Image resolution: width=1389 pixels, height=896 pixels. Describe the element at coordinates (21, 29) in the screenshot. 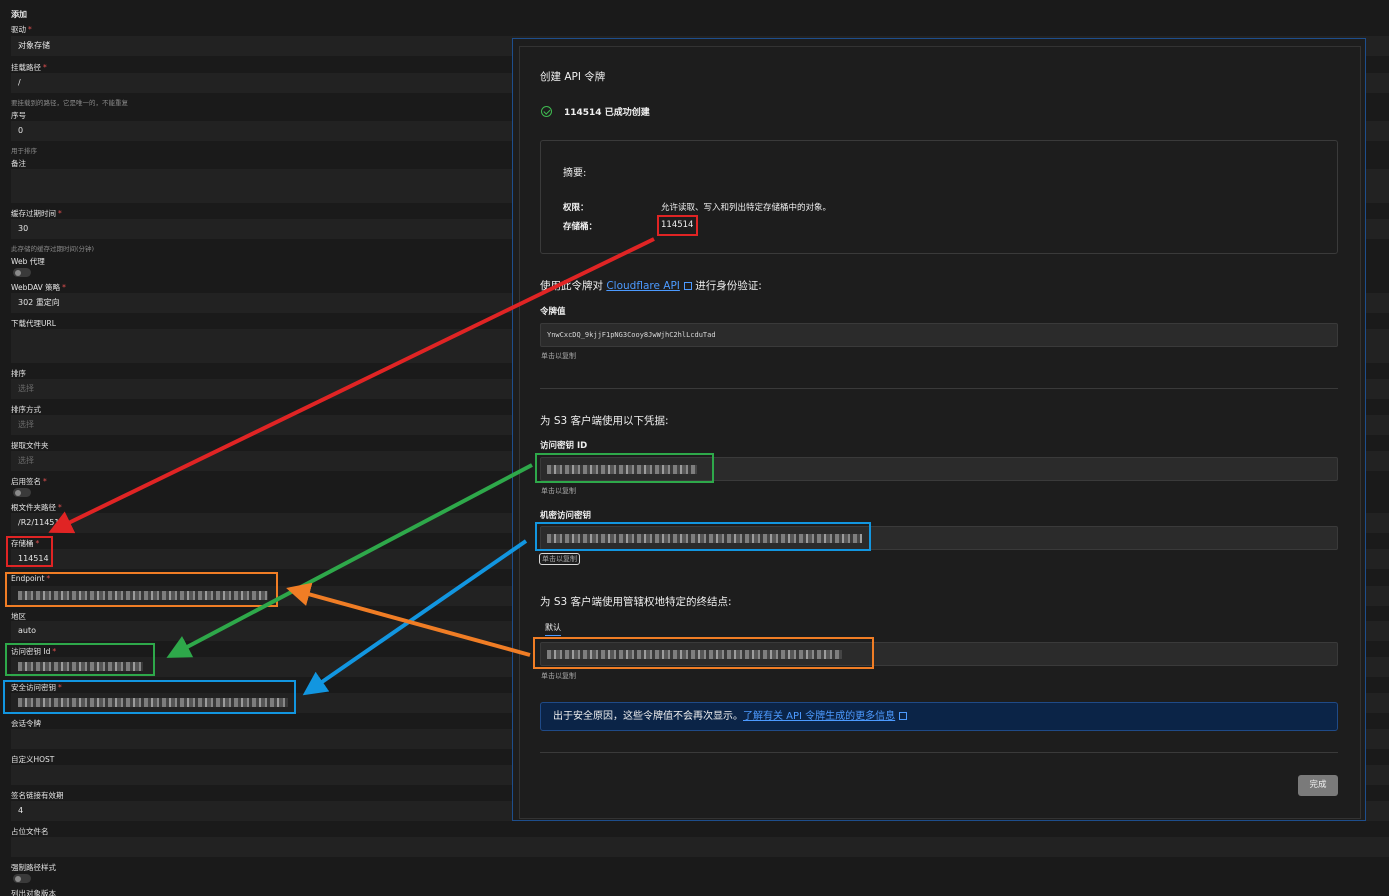

I see `driver-label: 驱动 *` at that location.